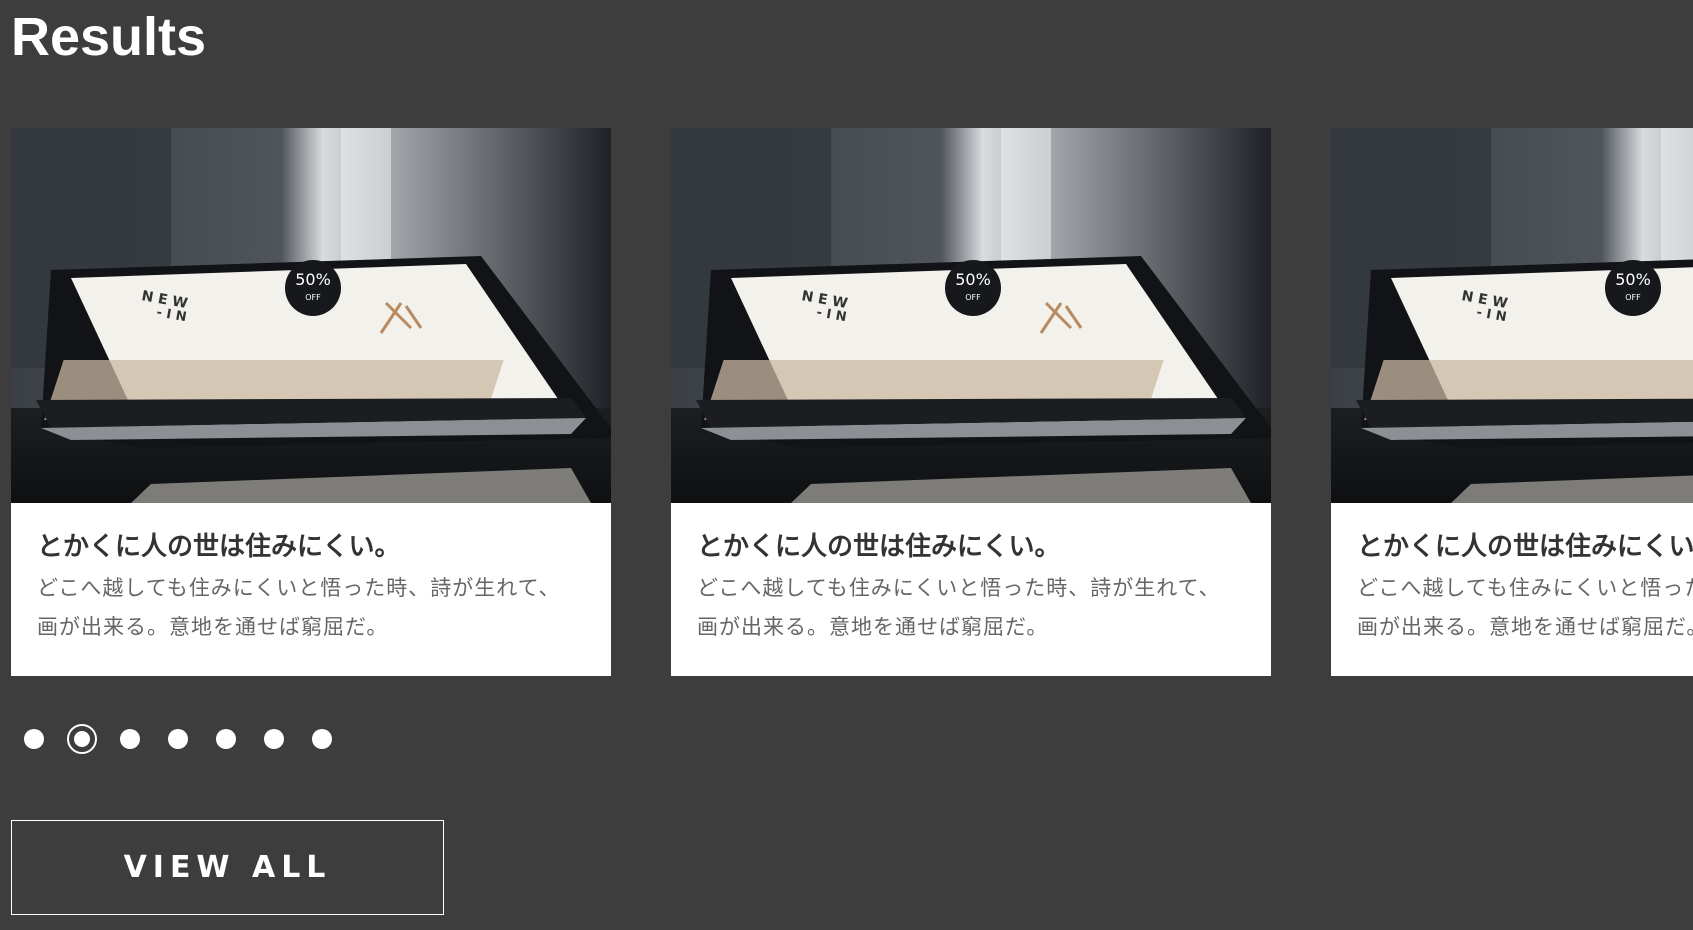 The width and height of the screenshot is (1693, 930). What do you see at coordinates (192, 739) in the screenshot?
I see `carousel-pagination` at bounding box center [192, 739].